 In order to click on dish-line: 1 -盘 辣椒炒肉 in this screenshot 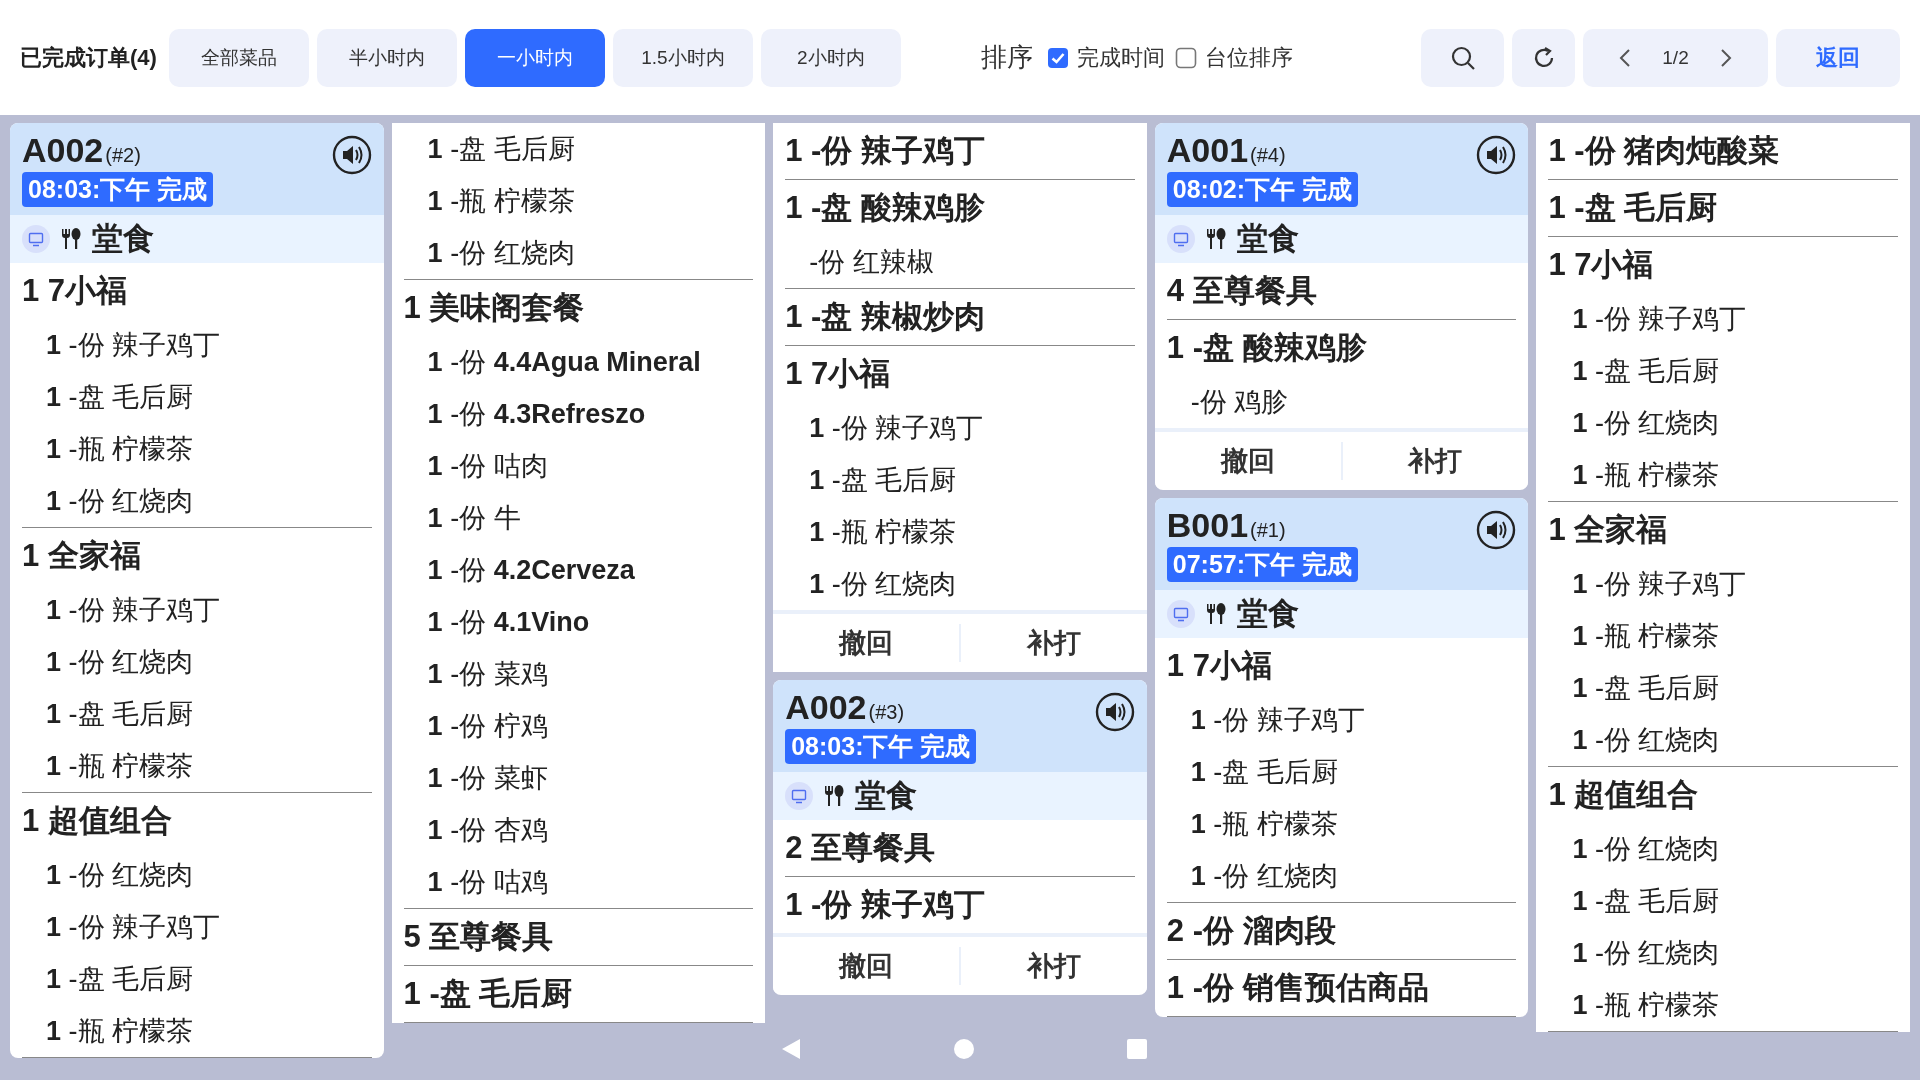, I will do `click(885, 317)`.